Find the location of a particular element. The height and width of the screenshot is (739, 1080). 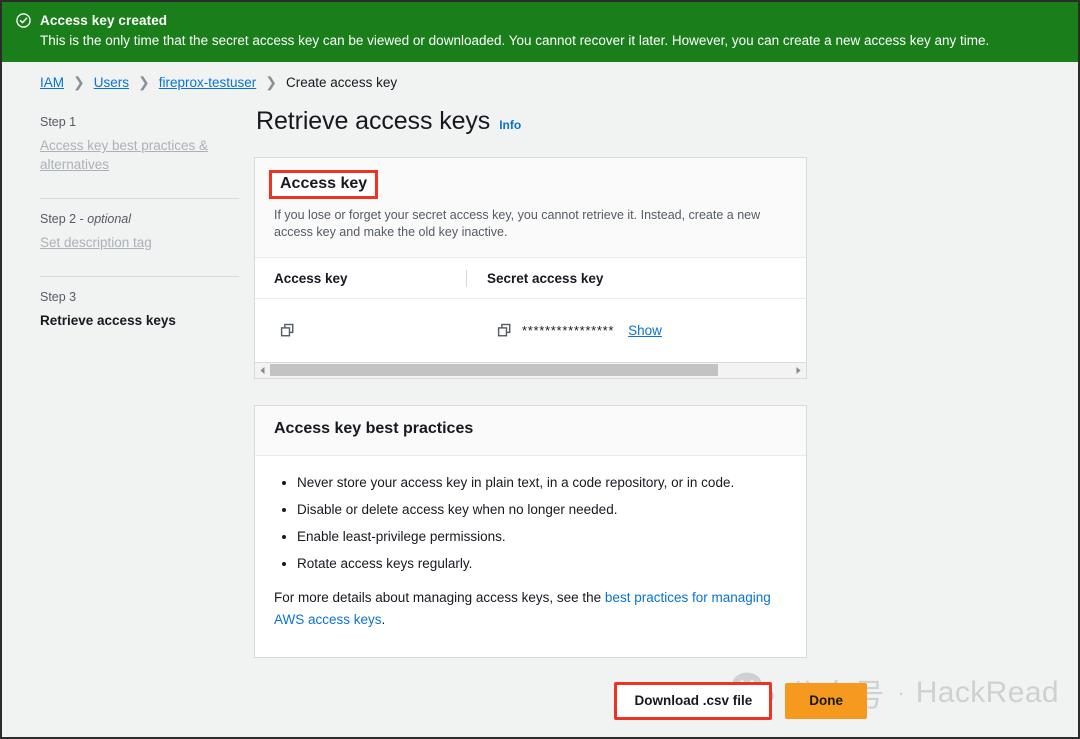

step-2-label: Step 2 - optional is located at coordinates (86, 219).